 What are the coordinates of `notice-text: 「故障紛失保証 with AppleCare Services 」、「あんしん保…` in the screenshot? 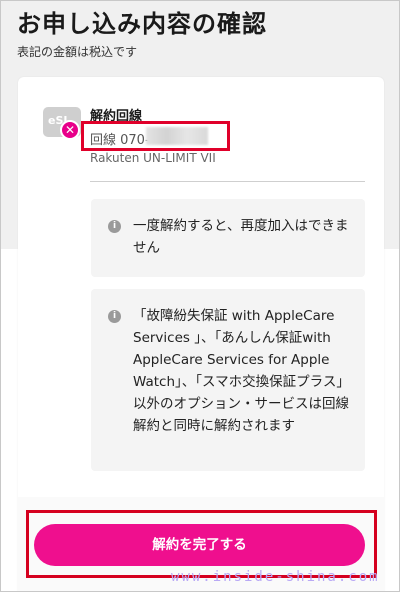 It's located at (241, 371).